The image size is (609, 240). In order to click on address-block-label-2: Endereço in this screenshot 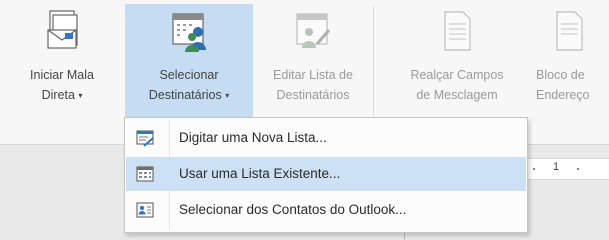, I will do `click(563, 95)`.